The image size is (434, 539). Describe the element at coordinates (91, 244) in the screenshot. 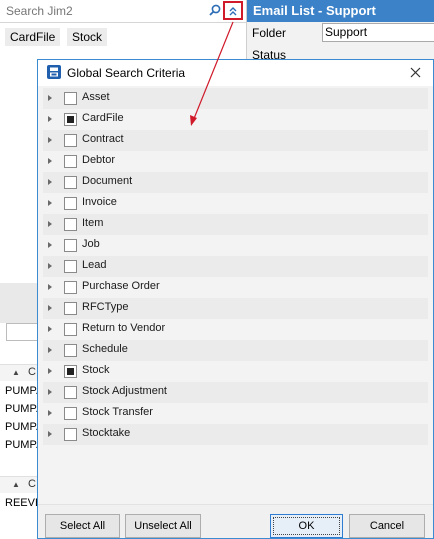

I see `criteria-label: Job` at that location.